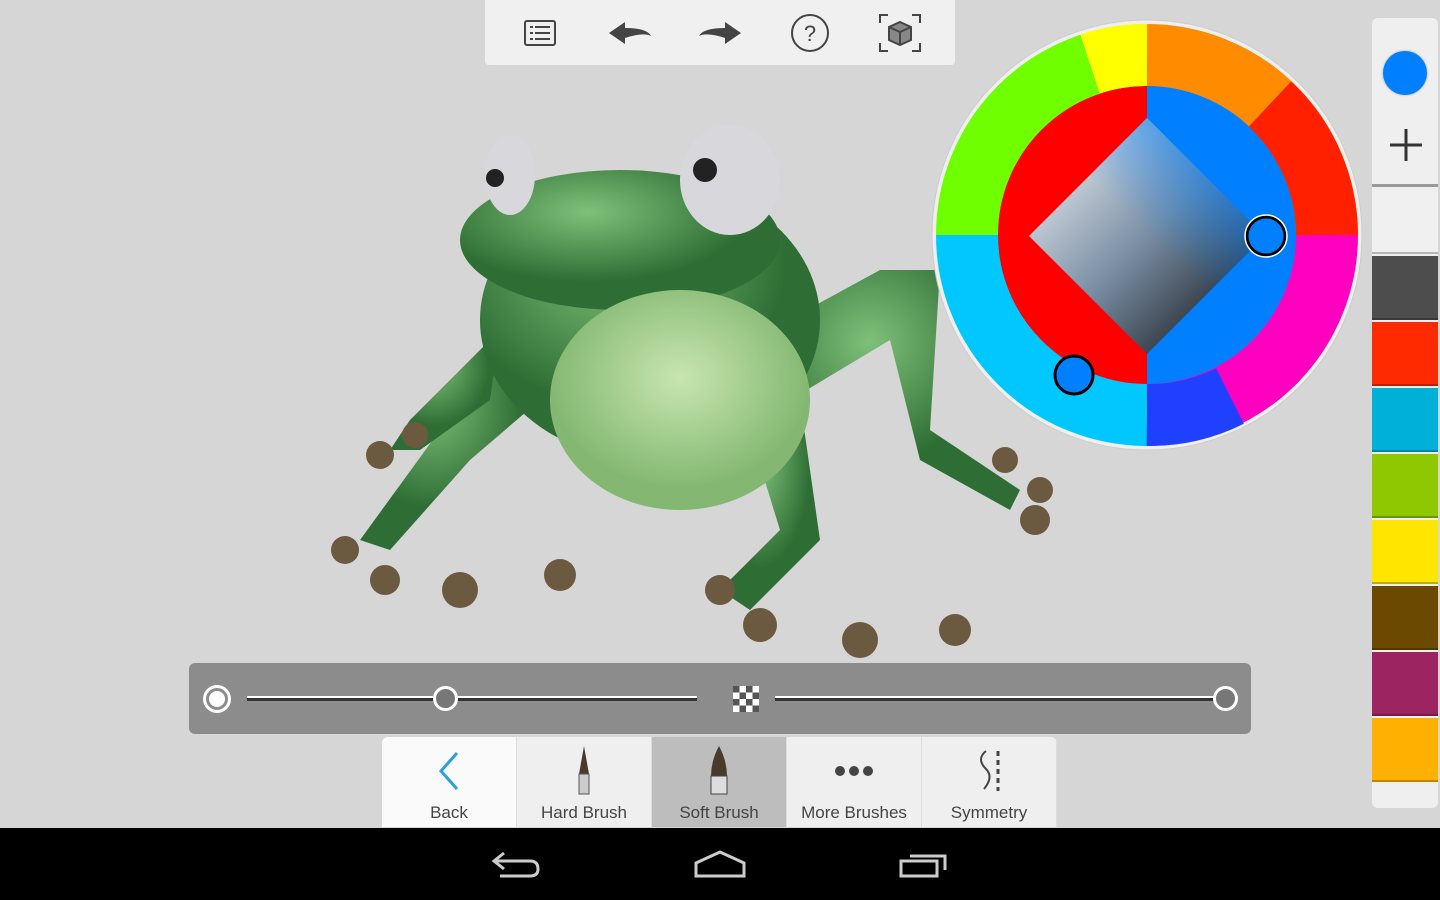  Describe the element at coordinates (1266, 236) in the screenshot. I see `sv-handle` at that location.